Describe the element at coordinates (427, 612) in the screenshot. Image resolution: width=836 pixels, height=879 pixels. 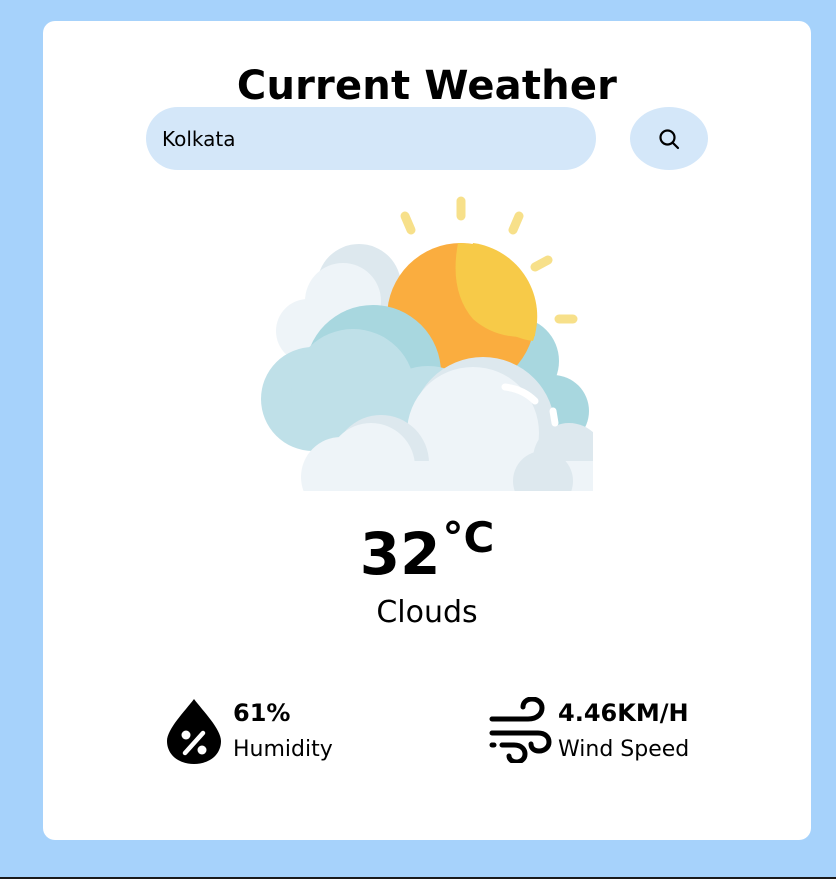
I see `weather-condition: Clouds` at that location.